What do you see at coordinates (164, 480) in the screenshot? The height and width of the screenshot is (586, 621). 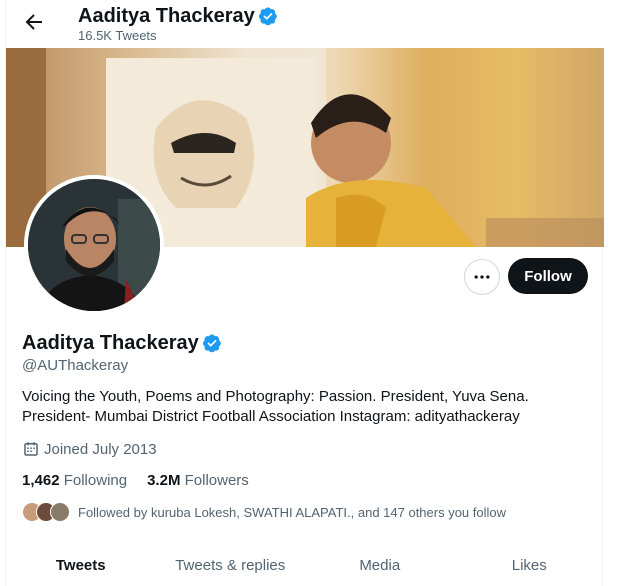 I see `followers-count: 3.2M` at bounding box center [164, 480].